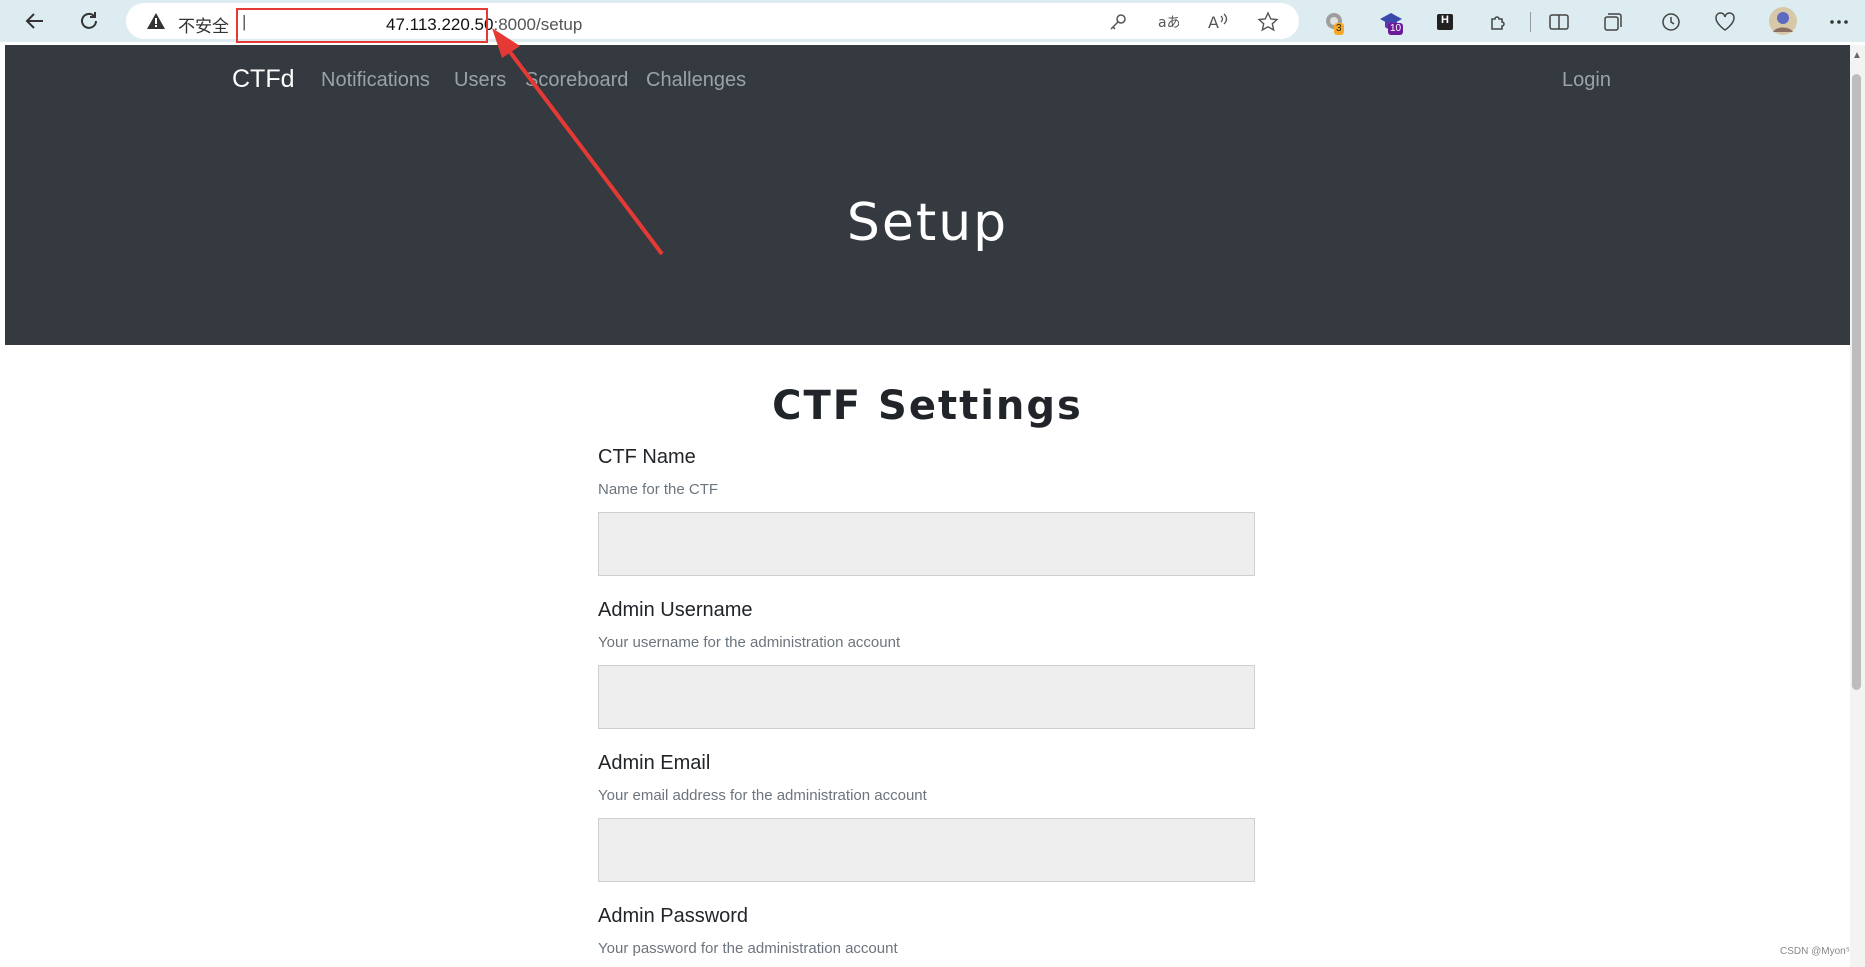 The width and height of the screenshot is (1865, 967). Describe the element at coordinates (654, 763) in the screenshot. I see `admin-email-label: Admin Email` at that location.